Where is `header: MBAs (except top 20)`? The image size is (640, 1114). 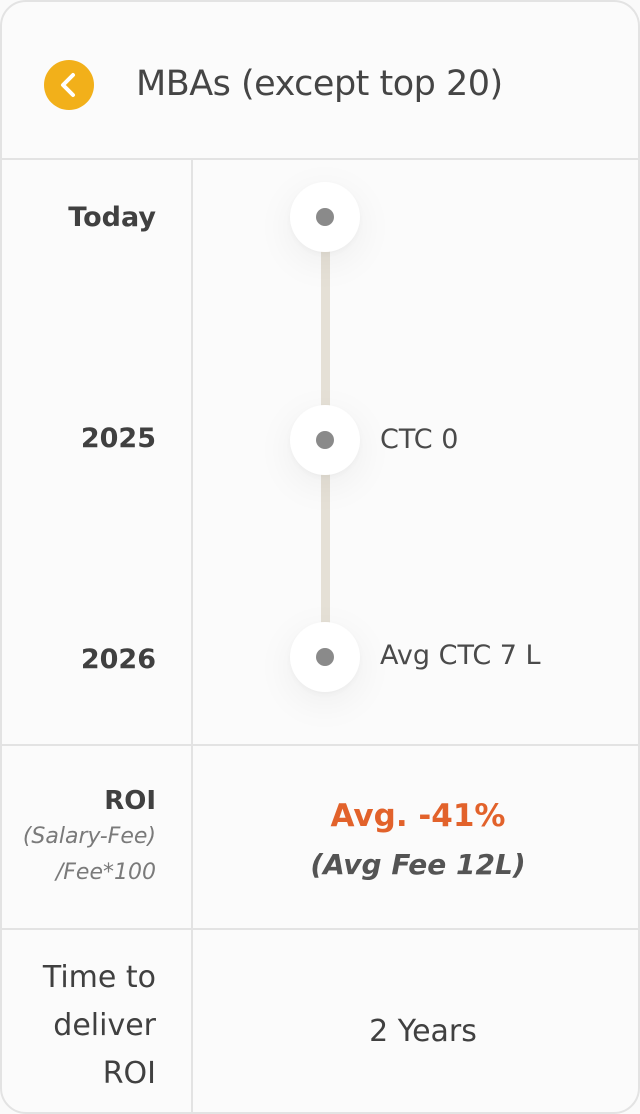 header: MBAs (except top 20) is located at coordinates (320, 81).